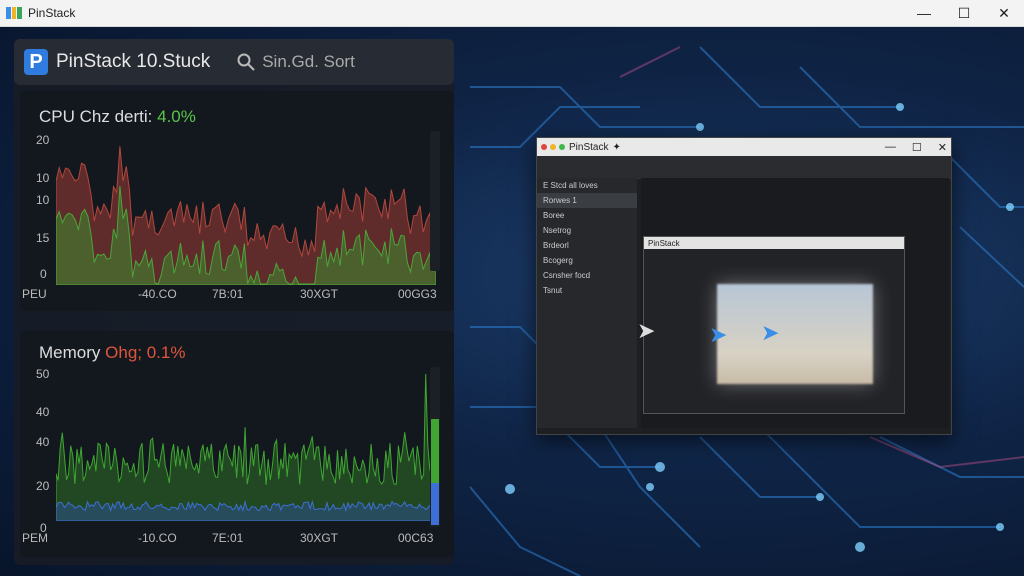  Describe the element at coordinates (319, 538) in the screenshot. I see `memory-x-tick: 30XGT` at that location.